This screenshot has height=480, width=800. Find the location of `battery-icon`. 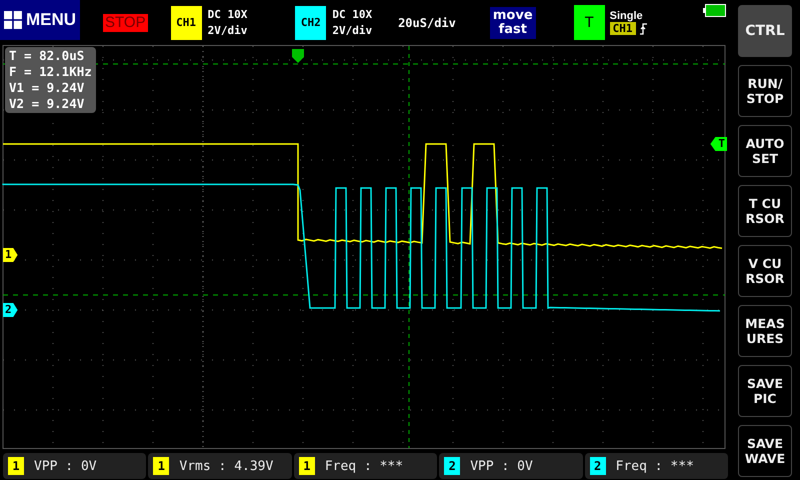

battery-icon is located at coordinates (714, 10).